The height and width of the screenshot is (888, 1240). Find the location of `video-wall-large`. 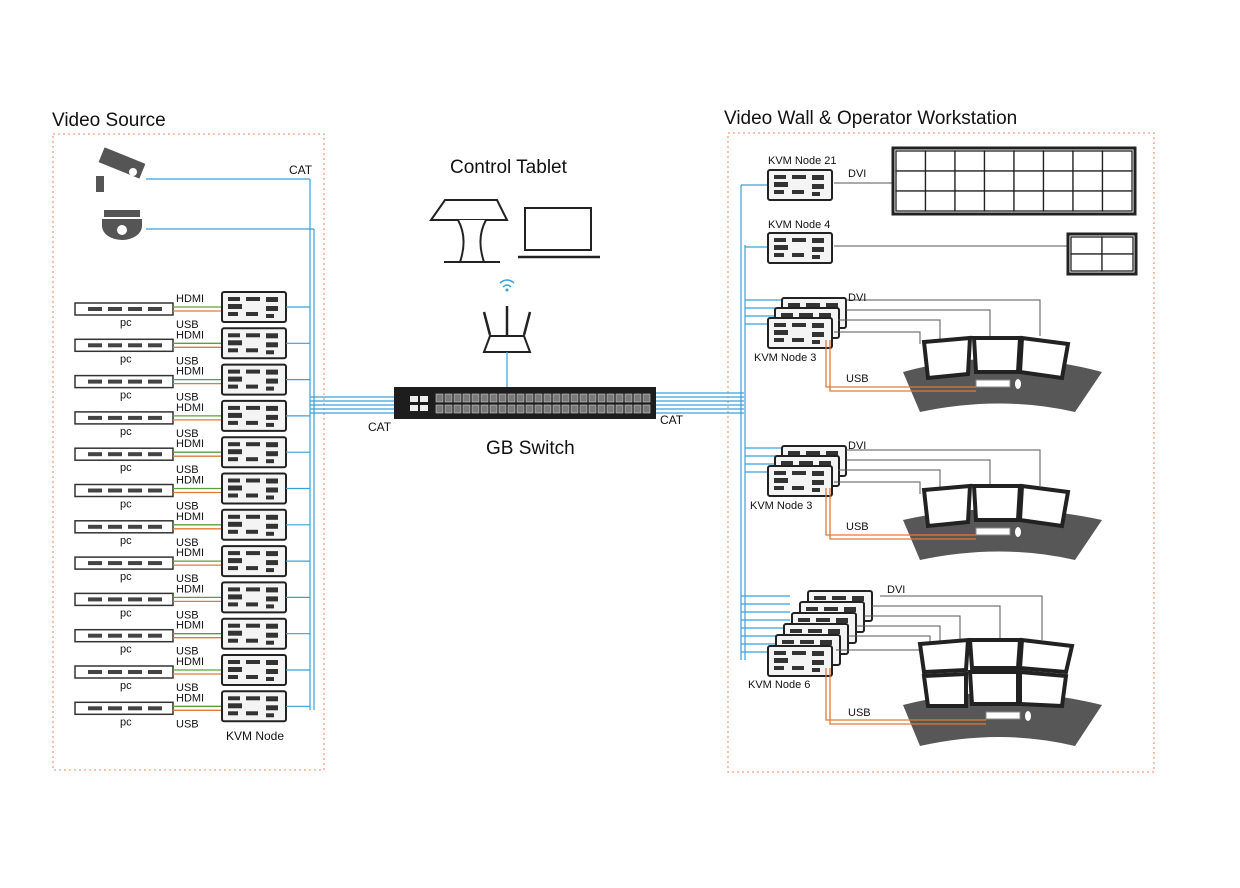

video-wall-large is located at coordinates (1014, 181).